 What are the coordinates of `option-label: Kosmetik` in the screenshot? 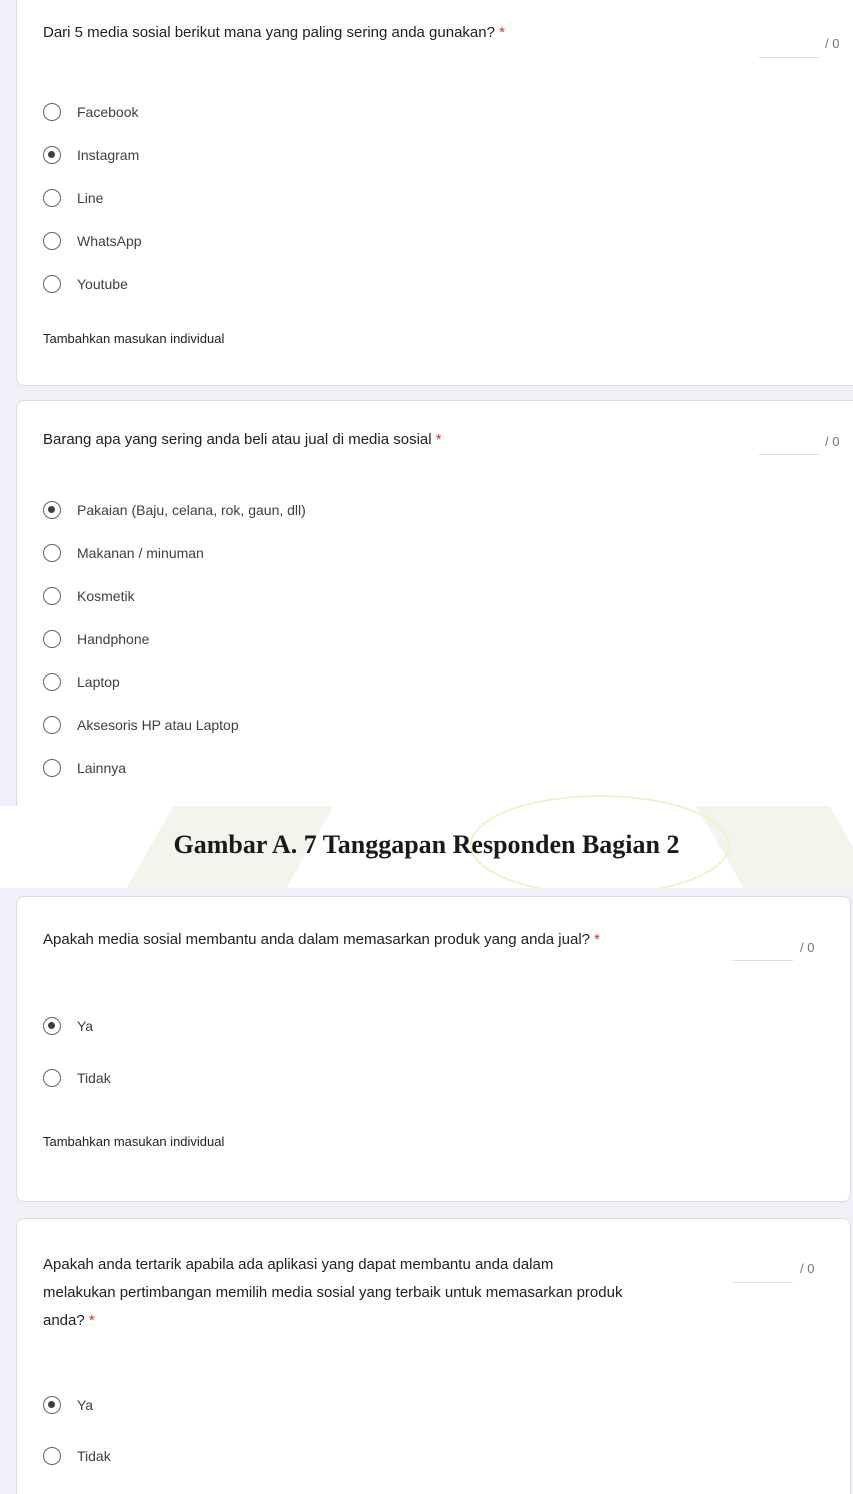 It's located at (106, 596).